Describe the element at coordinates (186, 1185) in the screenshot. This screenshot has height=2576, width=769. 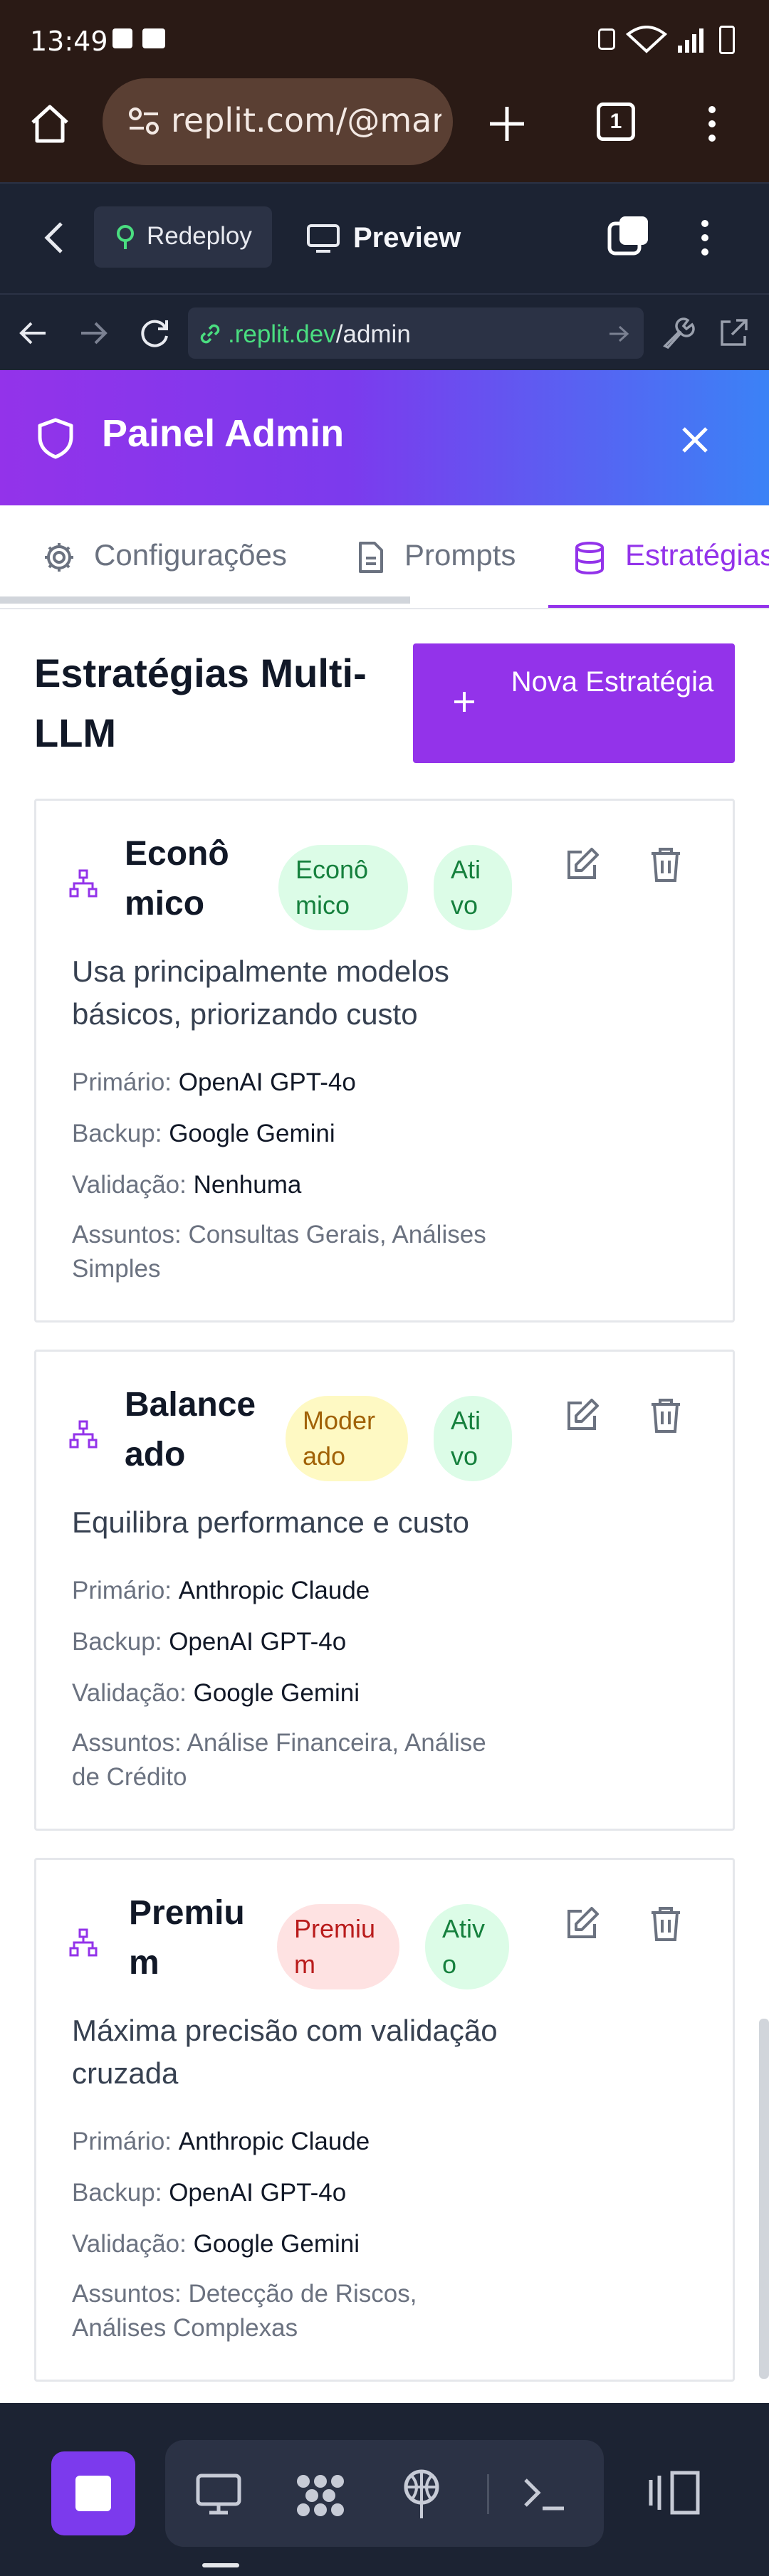
I see `validation-row: Validação: Nenhuma` at that location.